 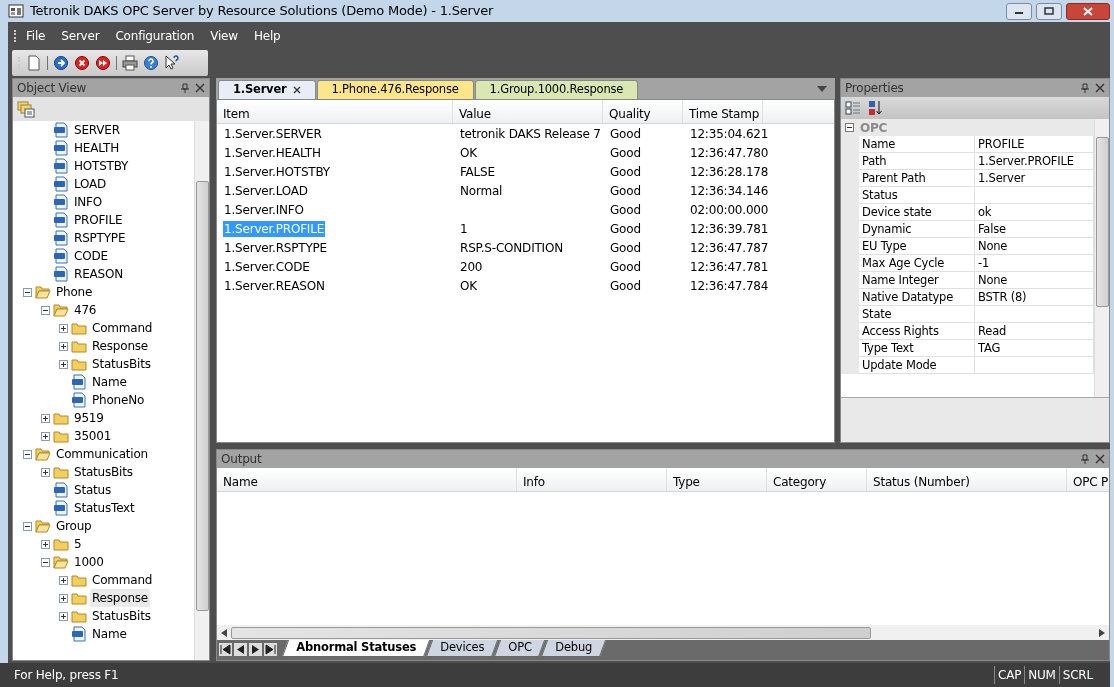 I want to click on output-tab: Abnormal Statuses, so click(x=355, y=648).